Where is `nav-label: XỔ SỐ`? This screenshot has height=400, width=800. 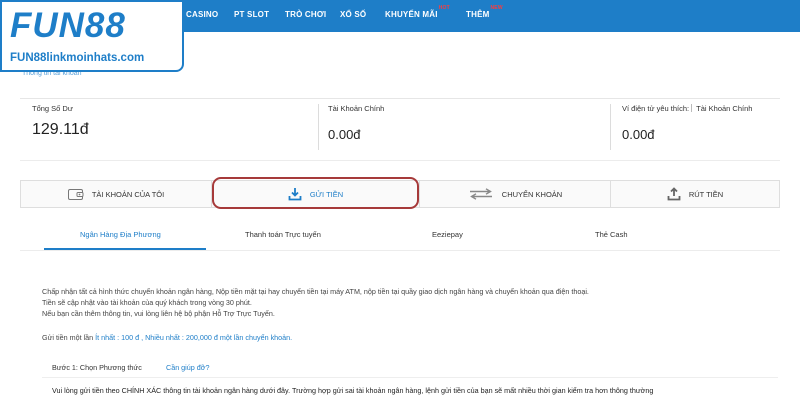 nav-label: XỔ SỐ is located at coordinates (353, 14).